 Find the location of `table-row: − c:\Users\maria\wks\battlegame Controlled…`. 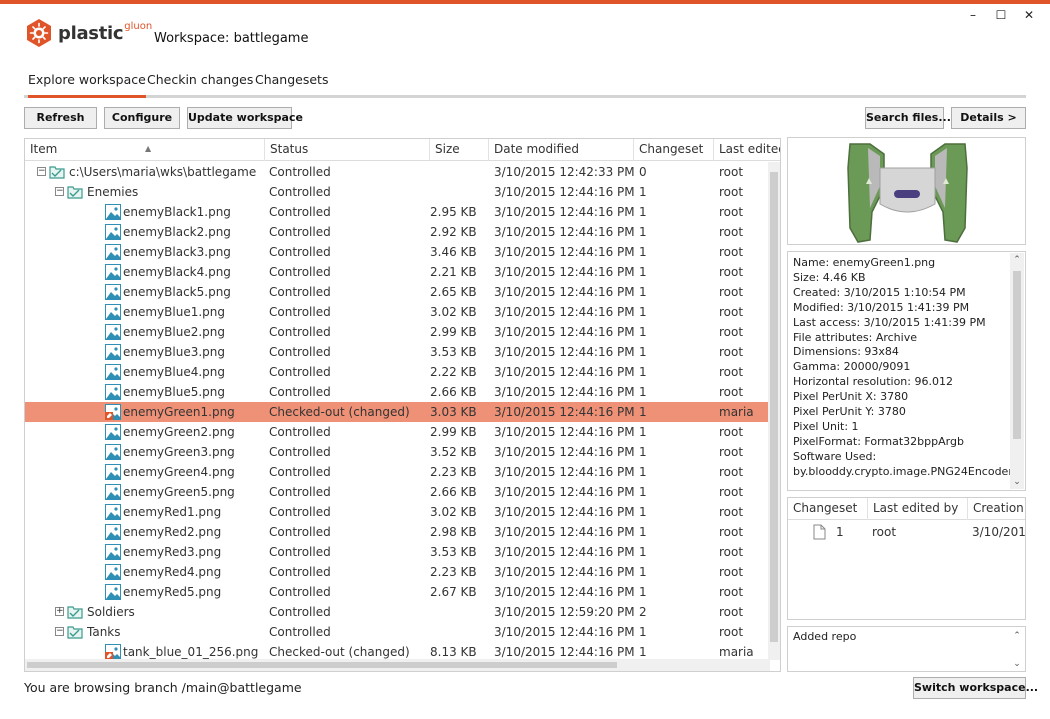

table-row: − c:\Users\maria\wks\battlegame Controlled… is located at coordinates (397, 172).